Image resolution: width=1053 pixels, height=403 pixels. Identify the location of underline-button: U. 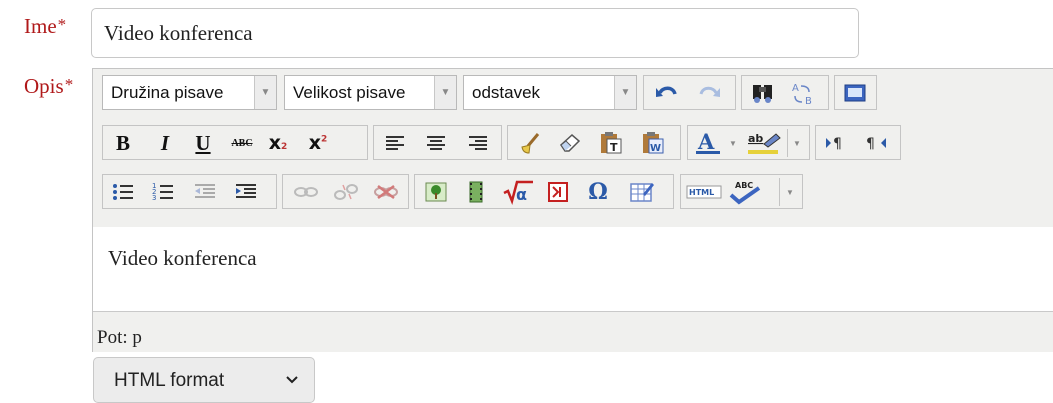
(203, 143).